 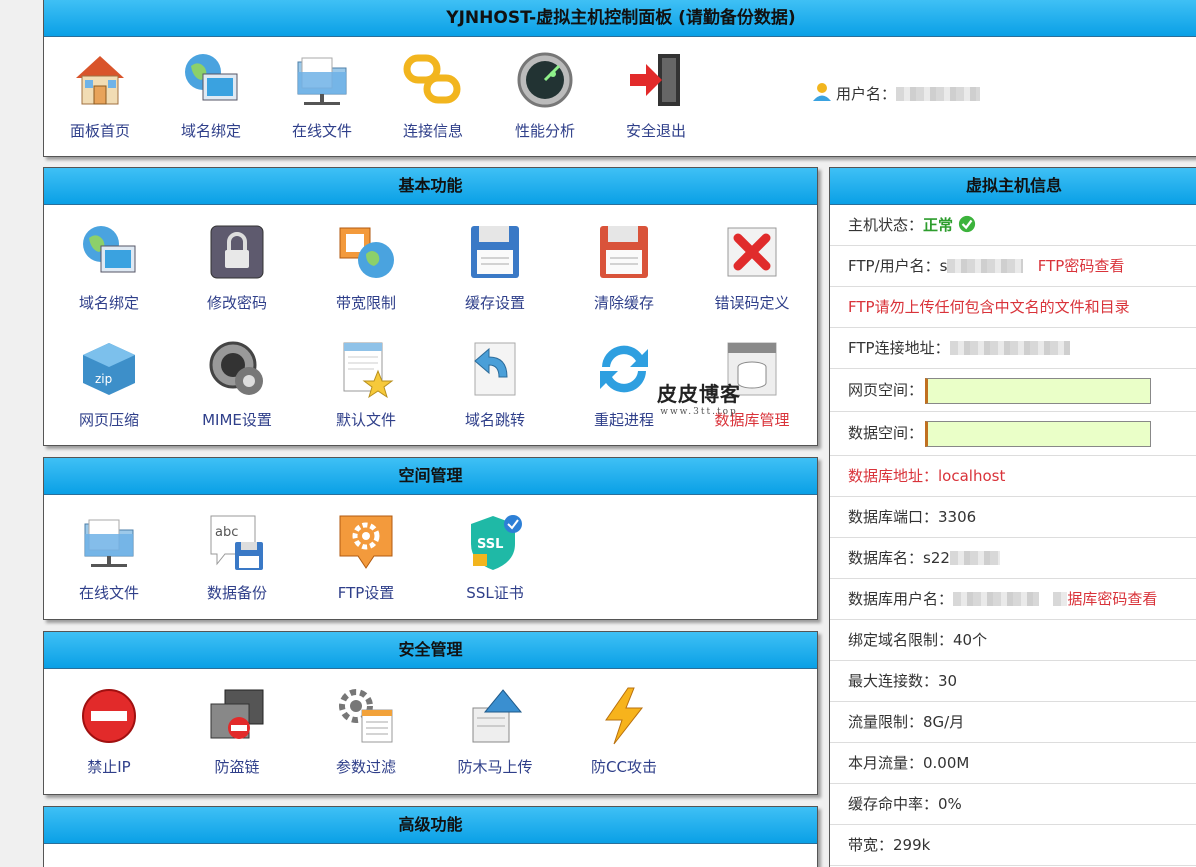 What do you see at coordinates (366, 369) in the screenshot?
I see `document-star-icon` at bounding box center [366, 369].